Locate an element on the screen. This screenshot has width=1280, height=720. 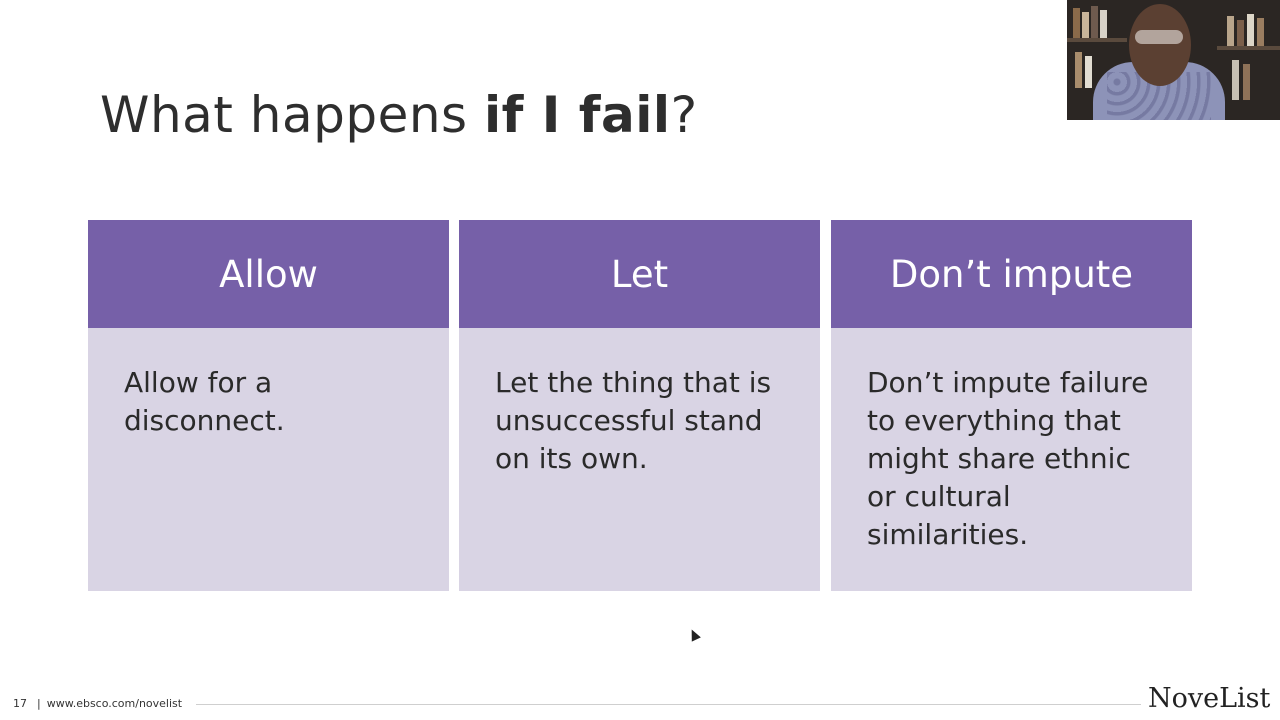
card-heading: Let is located at coordinates (639, 274).